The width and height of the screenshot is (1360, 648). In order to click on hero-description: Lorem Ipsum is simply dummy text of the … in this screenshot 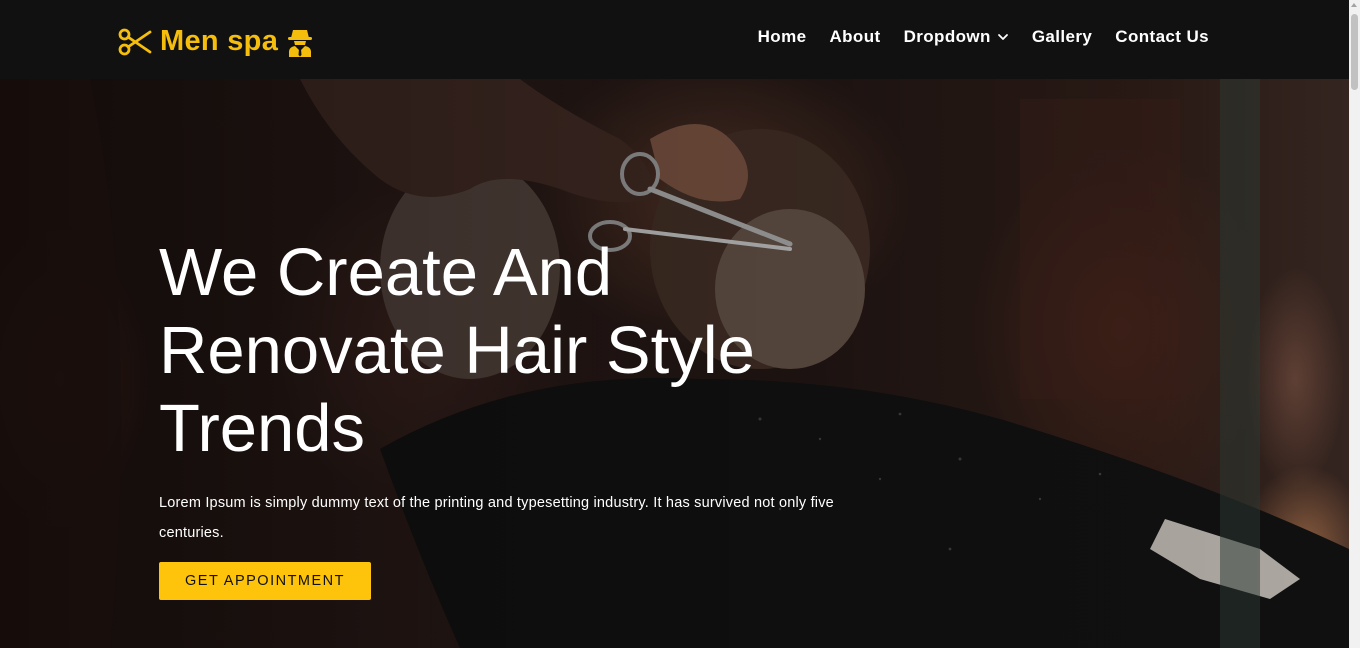, I will do `click(496, 518)`.